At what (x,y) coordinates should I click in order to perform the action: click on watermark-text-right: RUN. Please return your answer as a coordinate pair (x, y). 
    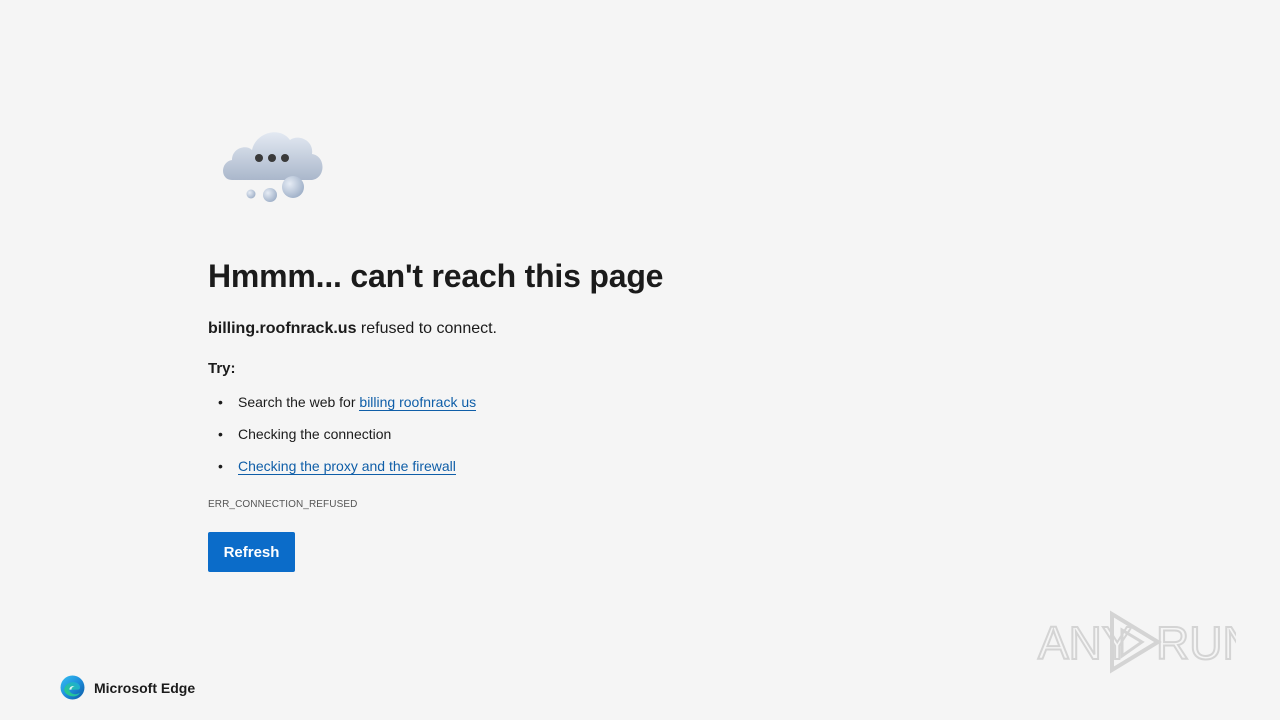
    Looking at the image, I should click on (1196, 643).